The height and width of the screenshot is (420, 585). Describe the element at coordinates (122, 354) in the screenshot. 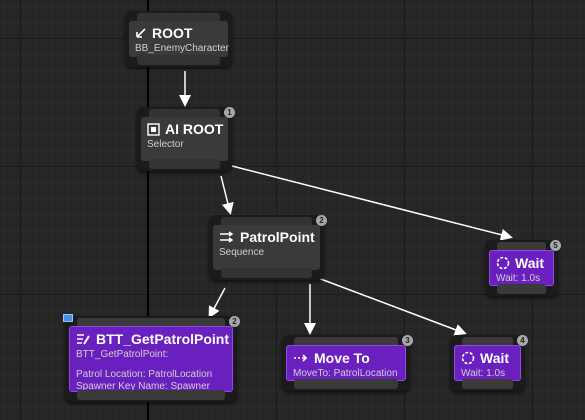

I see `btt-subtitle: BTT_GetPatrolPoint:` at that location.